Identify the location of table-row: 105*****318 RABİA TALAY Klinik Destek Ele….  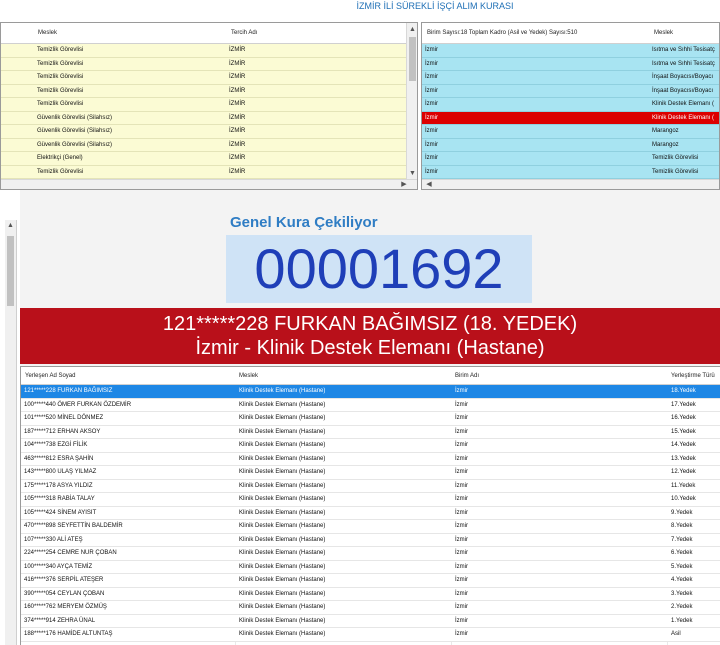
(370, 500).